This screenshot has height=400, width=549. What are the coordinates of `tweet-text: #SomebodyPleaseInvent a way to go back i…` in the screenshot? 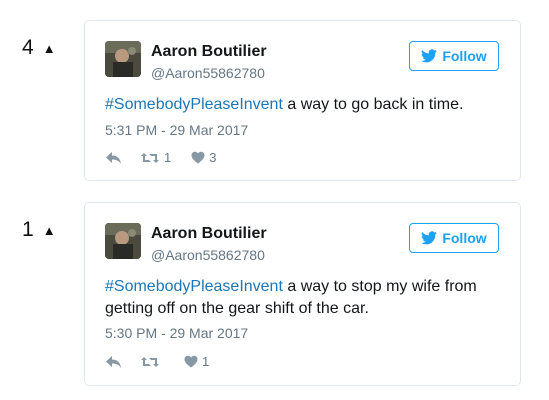 It's located at (302, 105).